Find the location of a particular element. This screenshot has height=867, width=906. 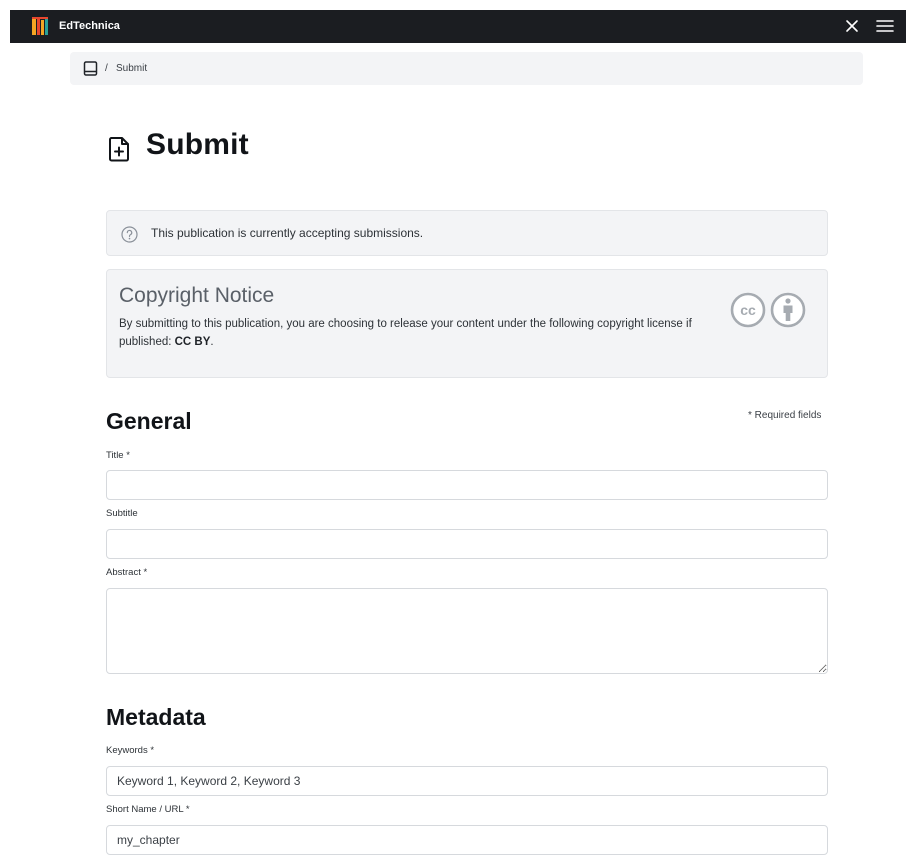

keywords-input is located at coordinates (467, 781).